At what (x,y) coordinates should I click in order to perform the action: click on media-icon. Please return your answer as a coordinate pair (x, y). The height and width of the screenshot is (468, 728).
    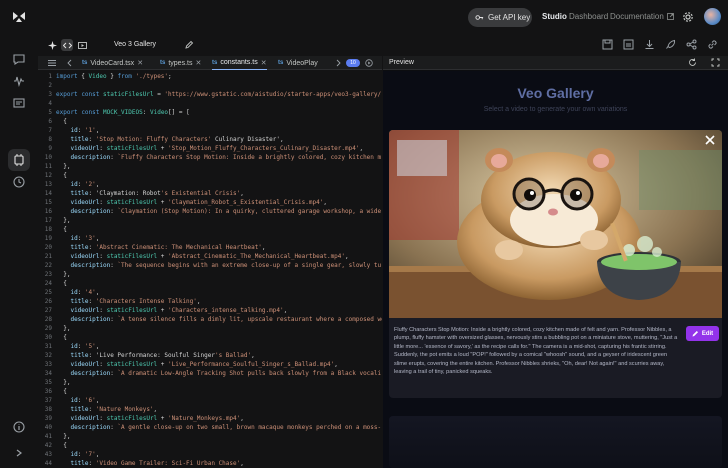
    Looking at the image, I should click on (19, 103).